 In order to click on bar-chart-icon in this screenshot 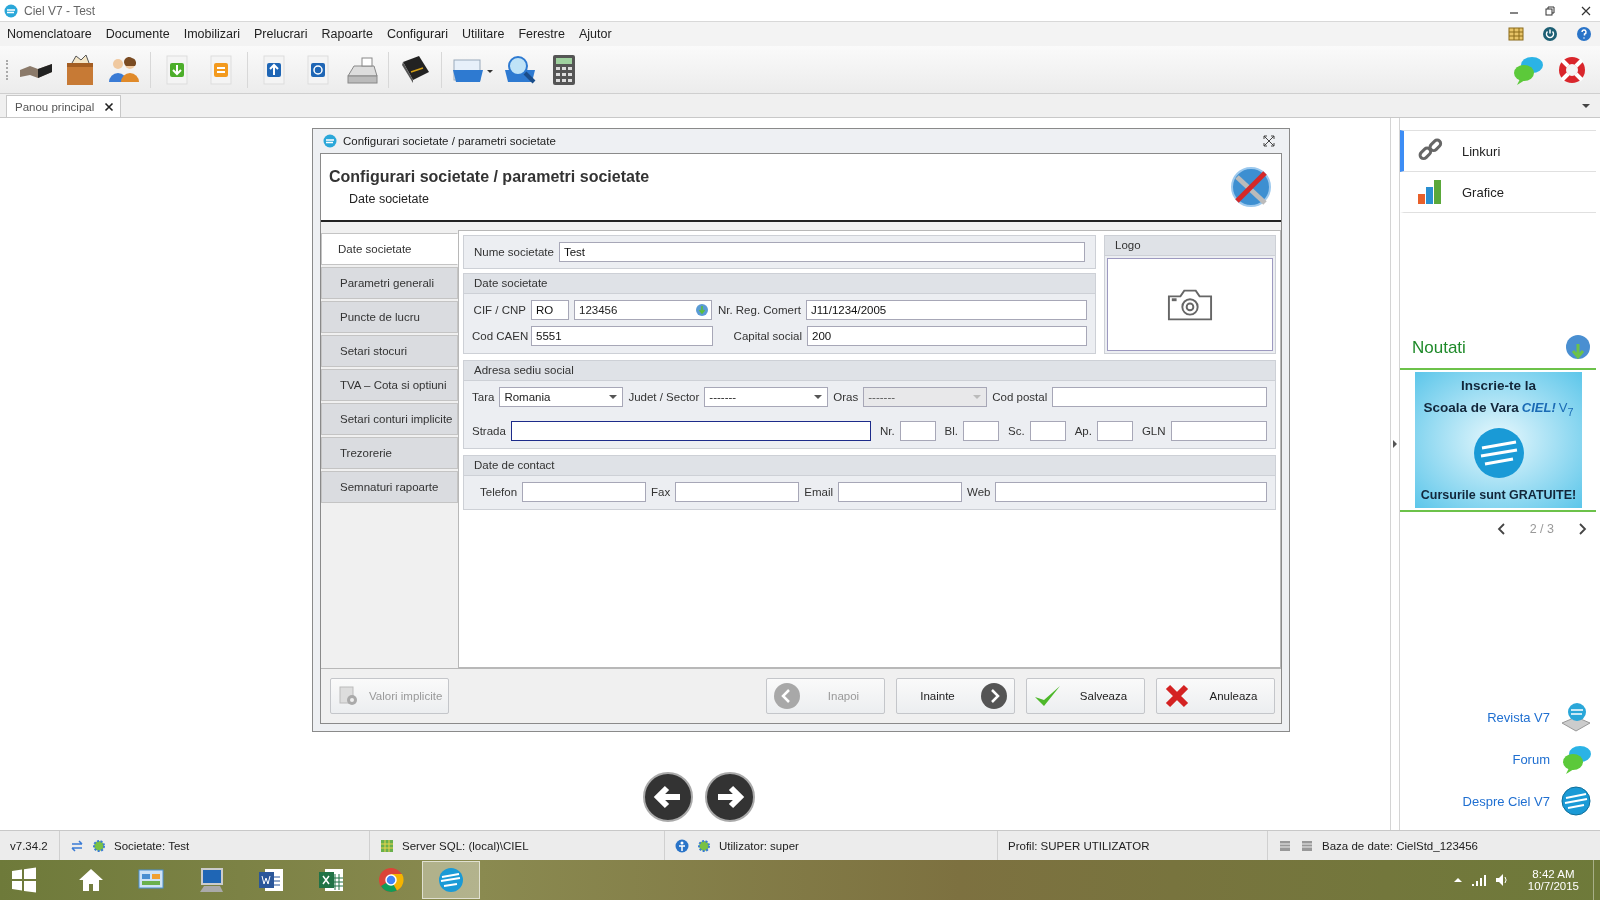, I will do `click(1430, 192)`.